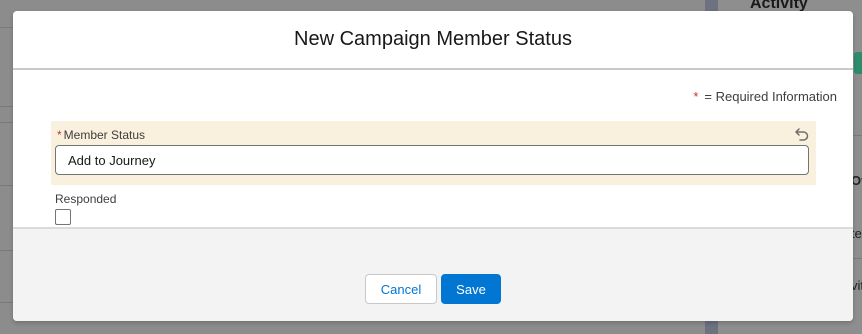 This screenshot has height=334, width=862. I want to click on modal-title: New Campaign Member Status, so click(433, 39).